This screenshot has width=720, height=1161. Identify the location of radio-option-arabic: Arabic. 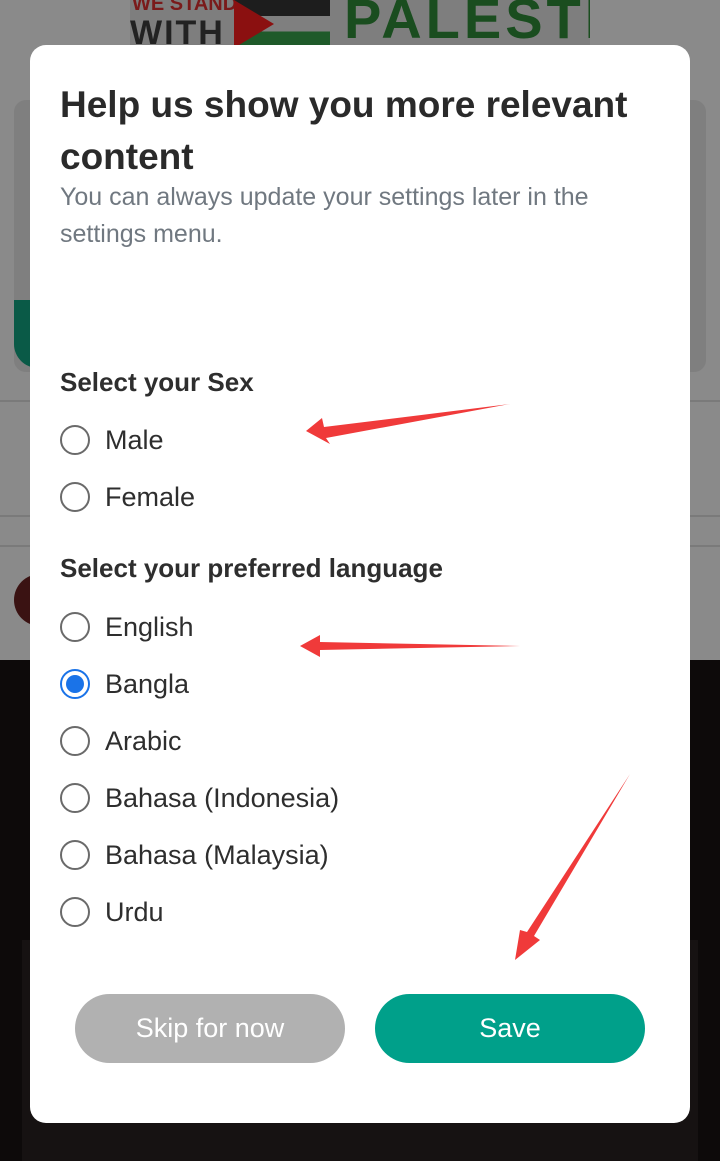
(121, 741).